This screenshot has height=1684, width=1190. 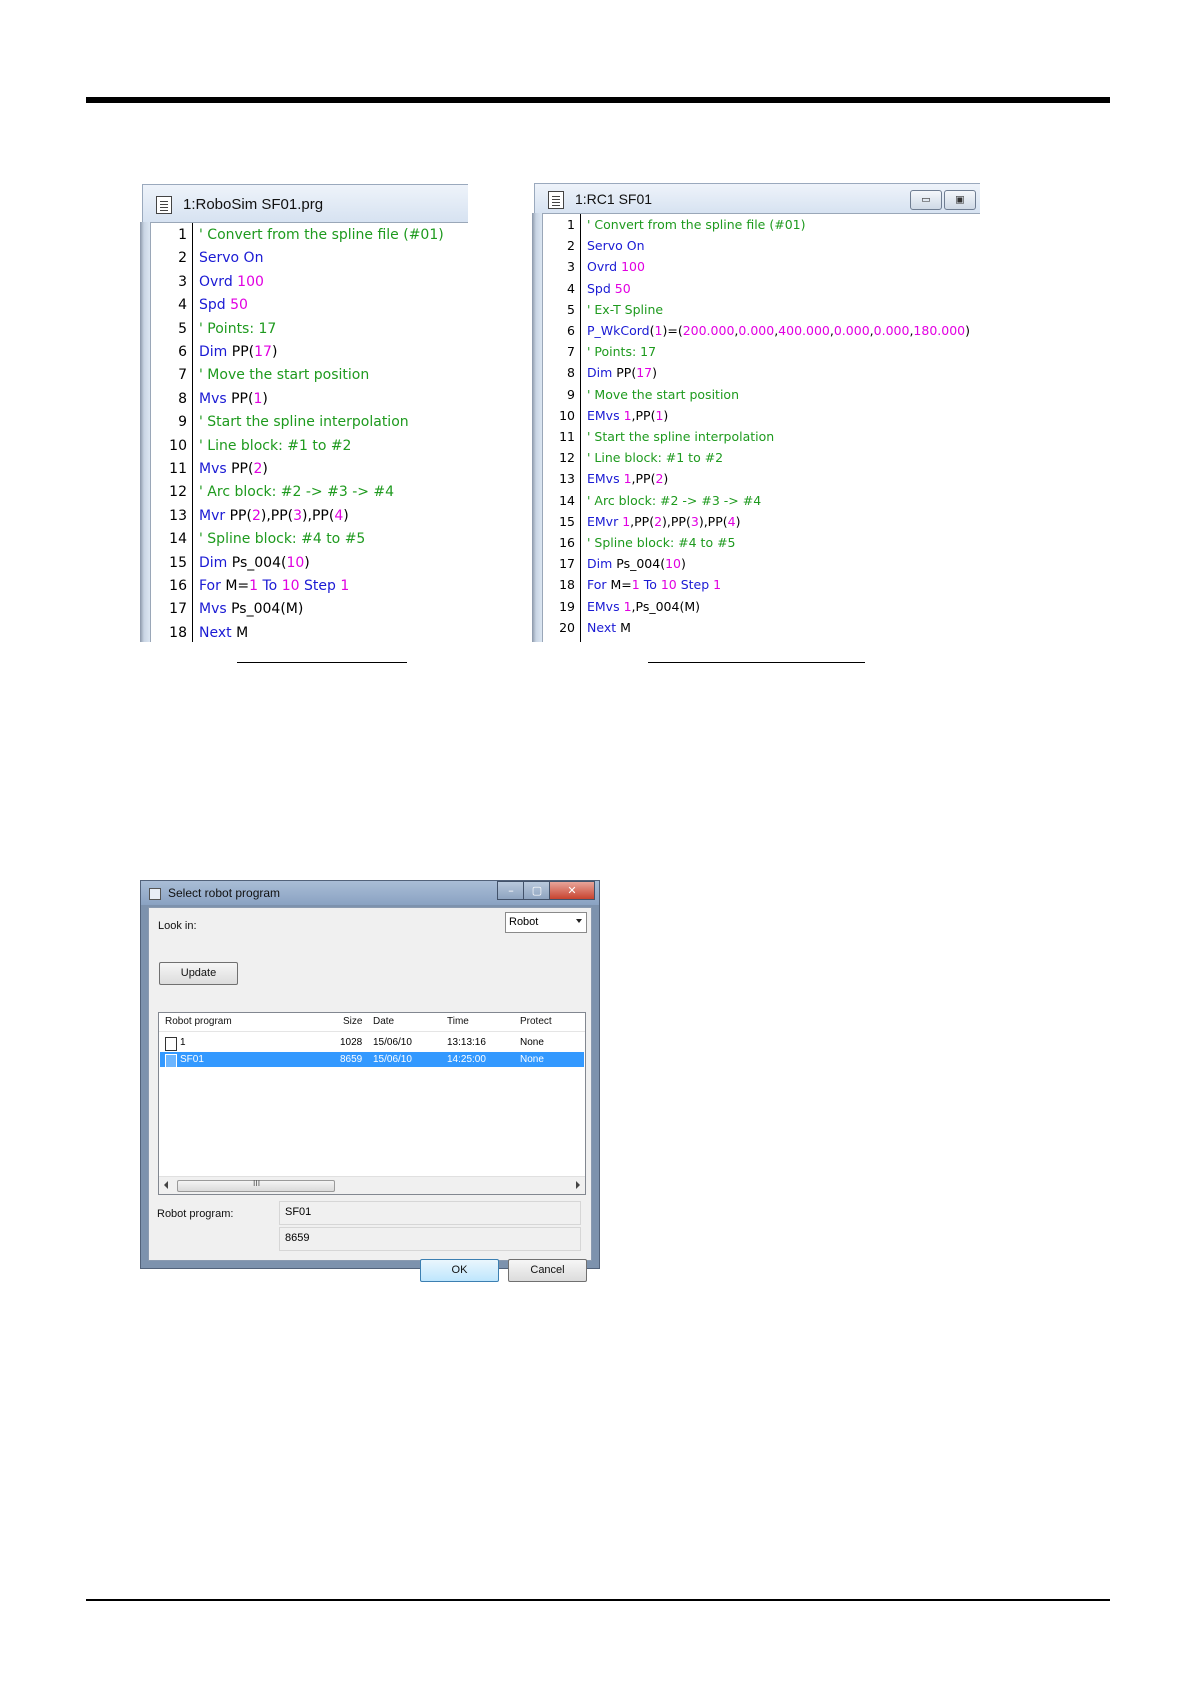 What do you see at coordinates (761, 566) in the screenshot?
I see `code-line: 17 Dim Ps_004(10)` at bounding box center [761, 566].